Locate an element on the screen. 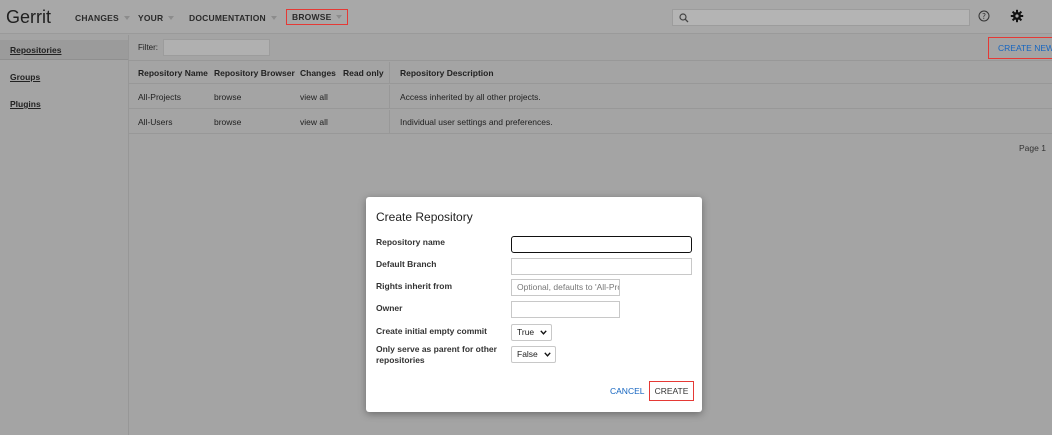  nav-changes-label: CHANGES is located at coordinates (97, 18).